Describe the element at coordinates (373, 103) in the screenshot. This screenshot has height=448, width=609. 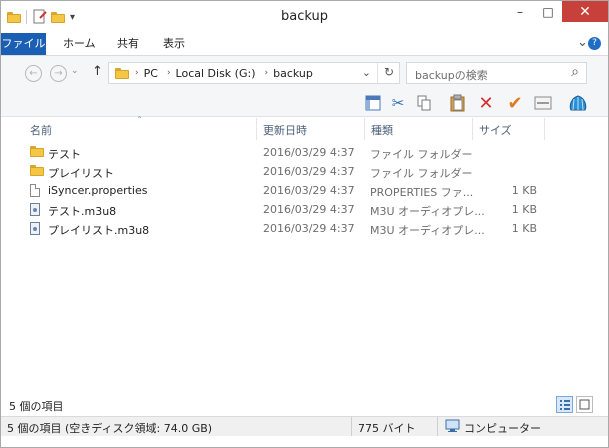
I see `panel-icon` at that location.